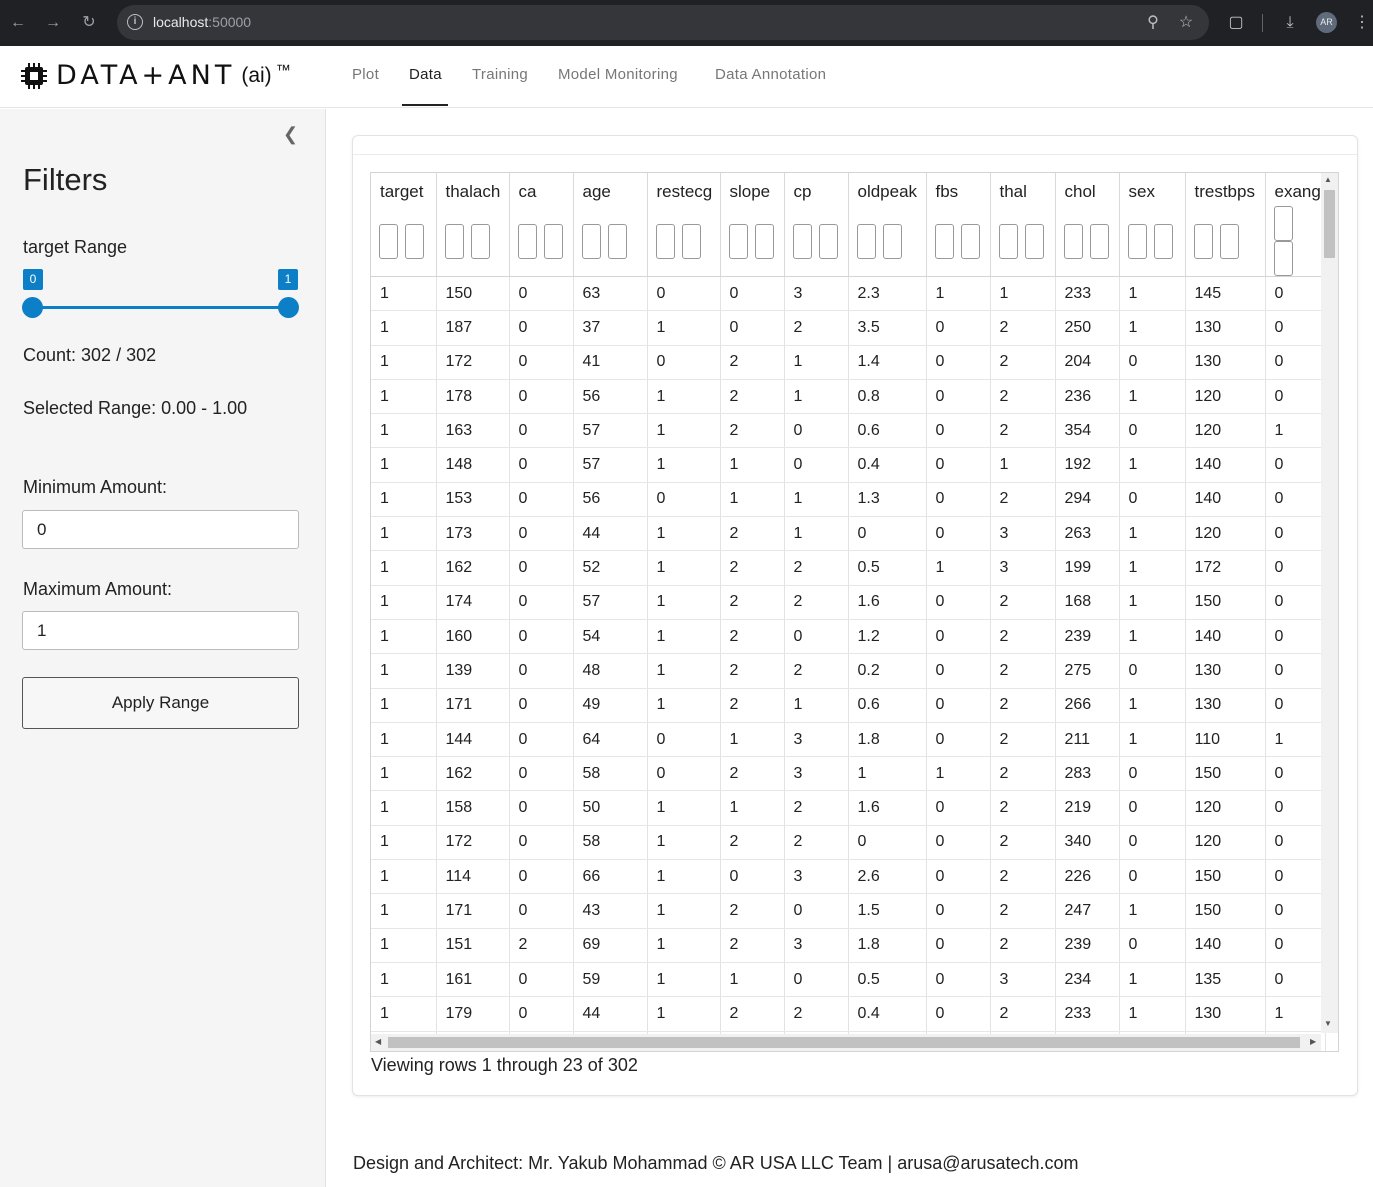 The image size is (1373, 1187). What do you see at coordinates (160, 630) in the screenshot?
I see `max-amount-input: 1` at bounding box center [160, 630].